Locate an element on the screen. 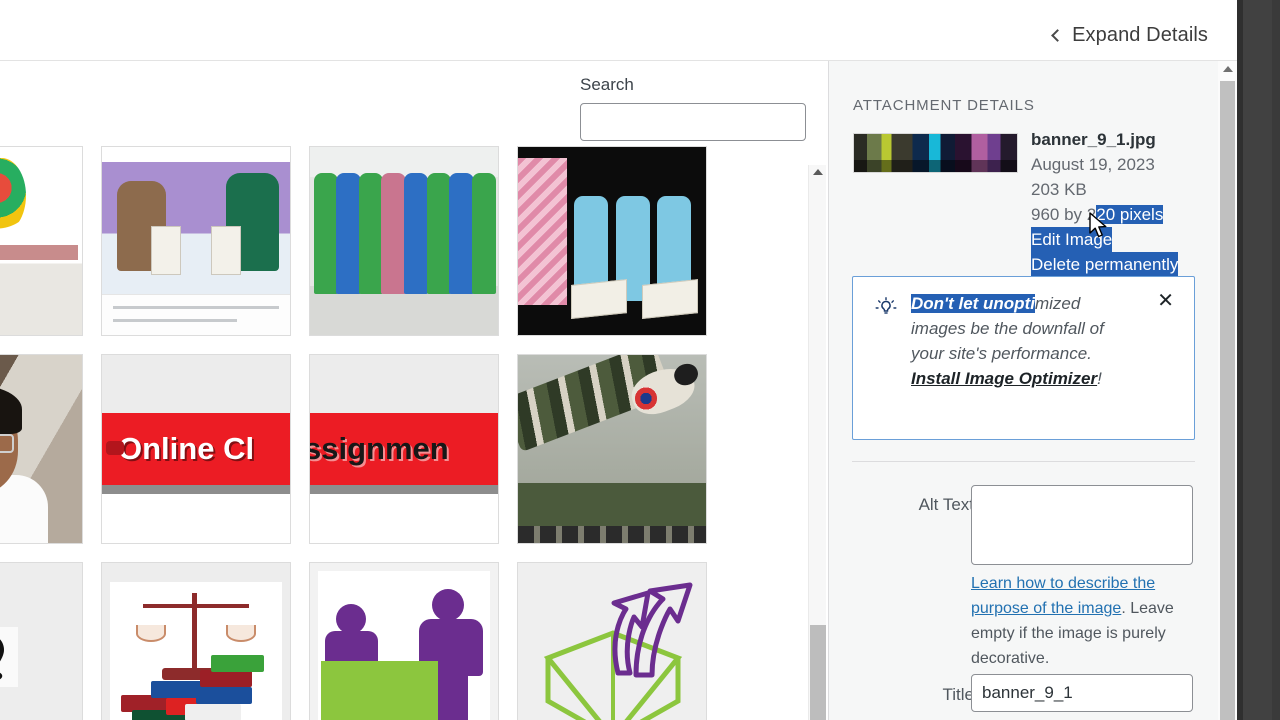  close-icon: ✕ is located at coordinates (1165, 301).